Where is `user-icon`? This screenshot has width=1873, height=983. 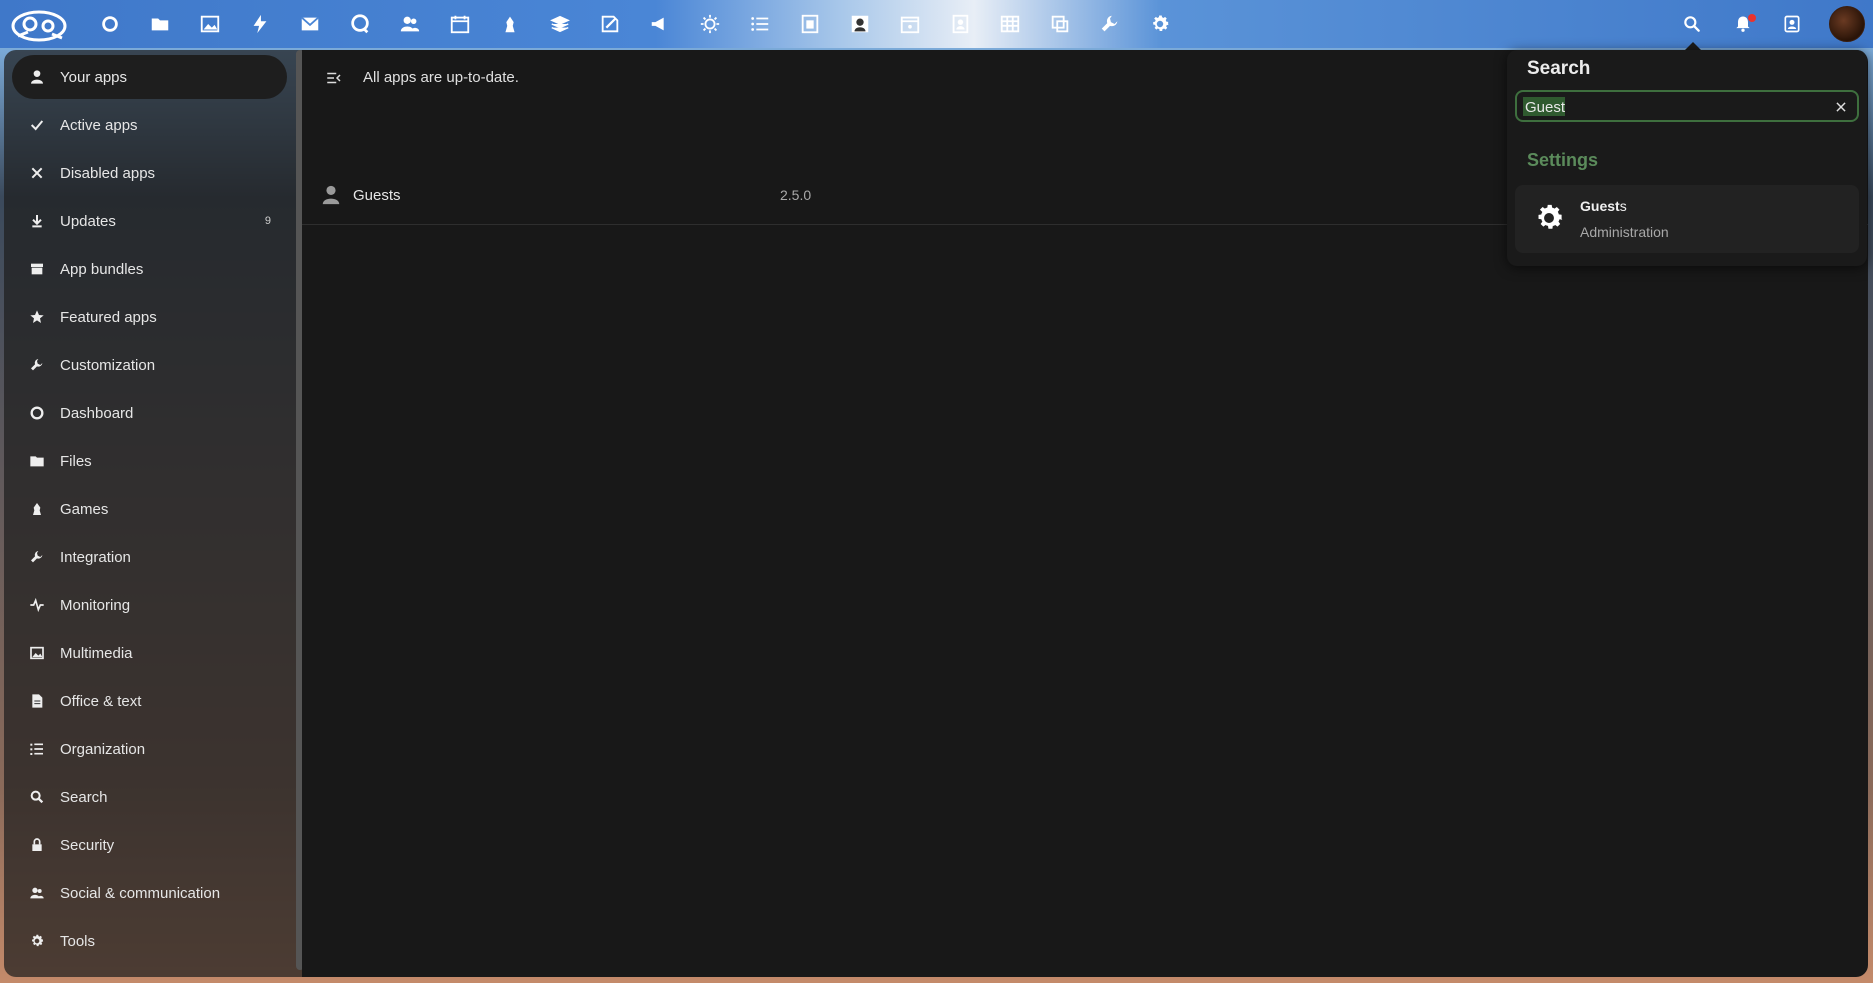
user-icon is located at coordinates (37, 77).